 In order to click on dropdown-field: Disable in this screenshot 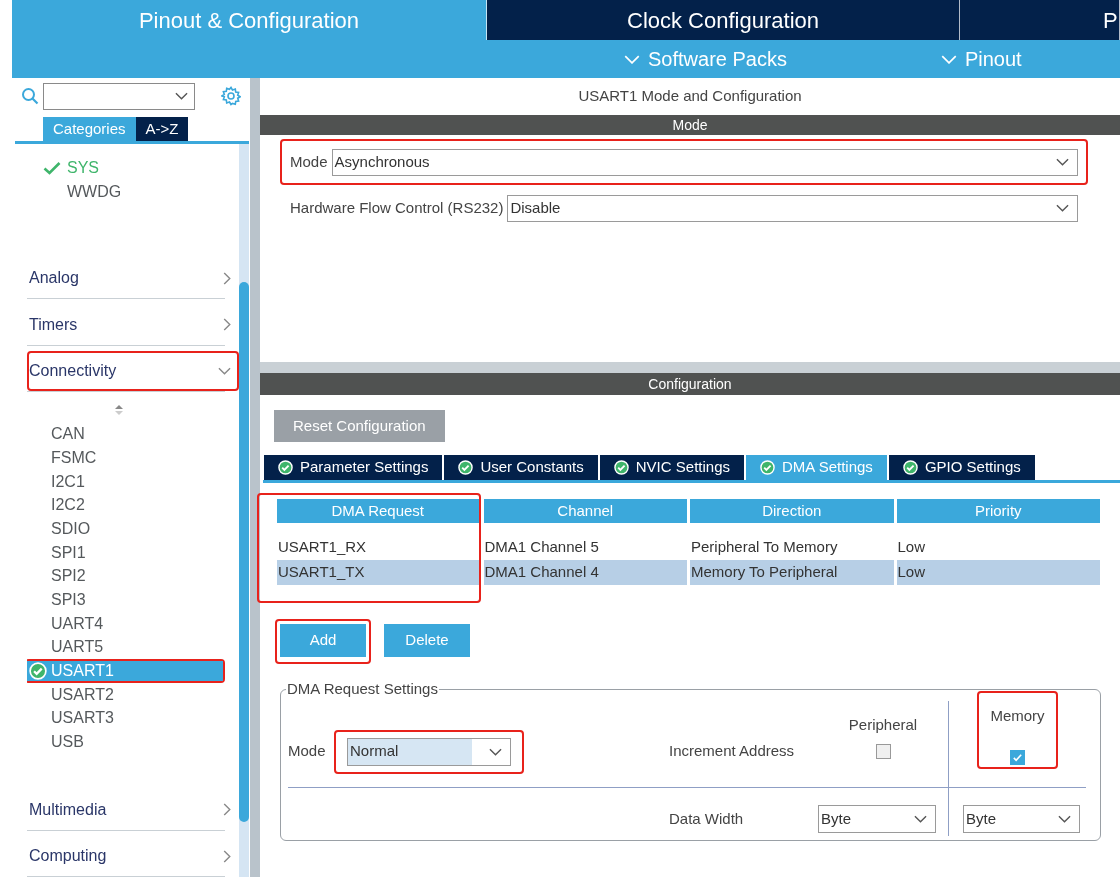, I will do `click(792, 208)`.